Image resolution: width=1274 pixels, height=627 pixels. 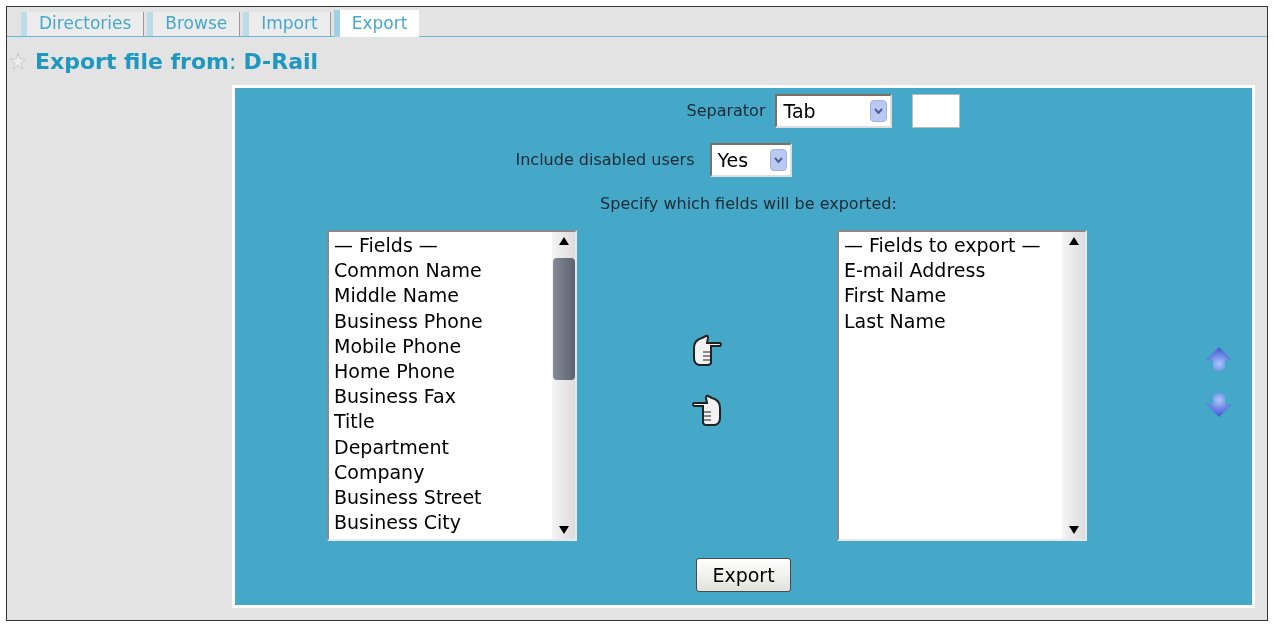 I want to click on list-item: Common Name, so click(x=443, y=271).